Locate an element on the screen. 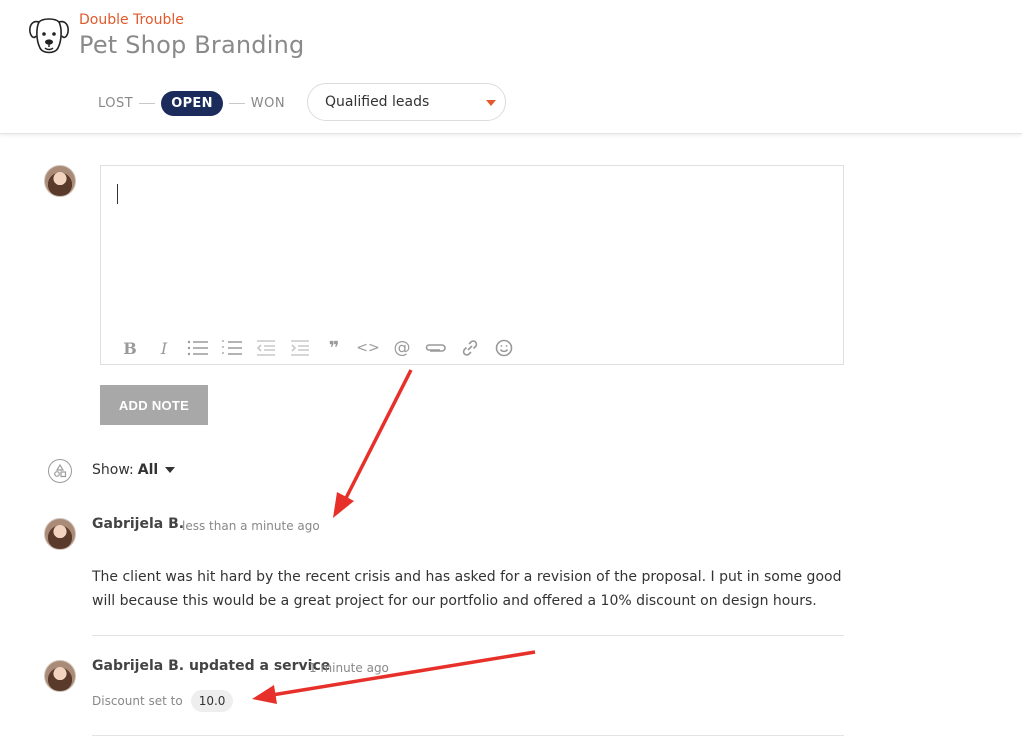 The height and width of the screenshot is (740, 1022). text-cursor is located at coordinates (117, 194).